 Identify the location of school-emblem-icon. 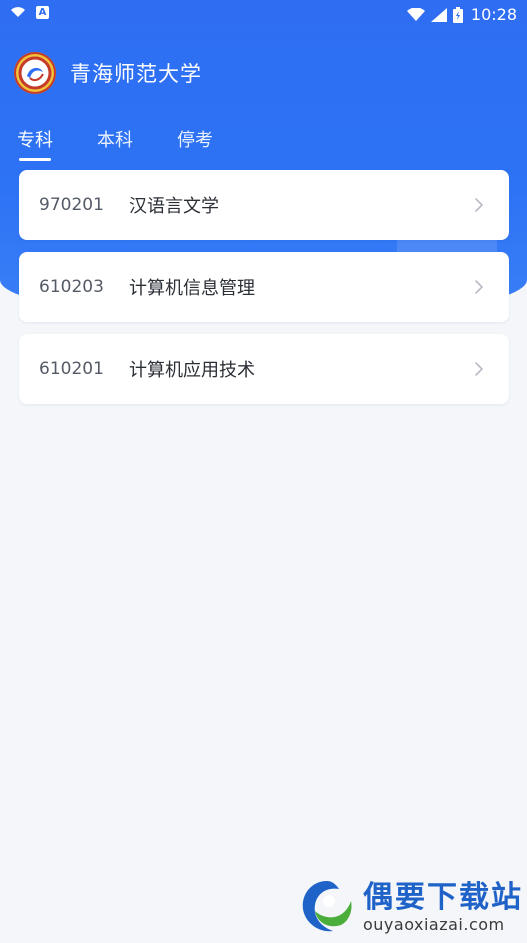
(35, 73).